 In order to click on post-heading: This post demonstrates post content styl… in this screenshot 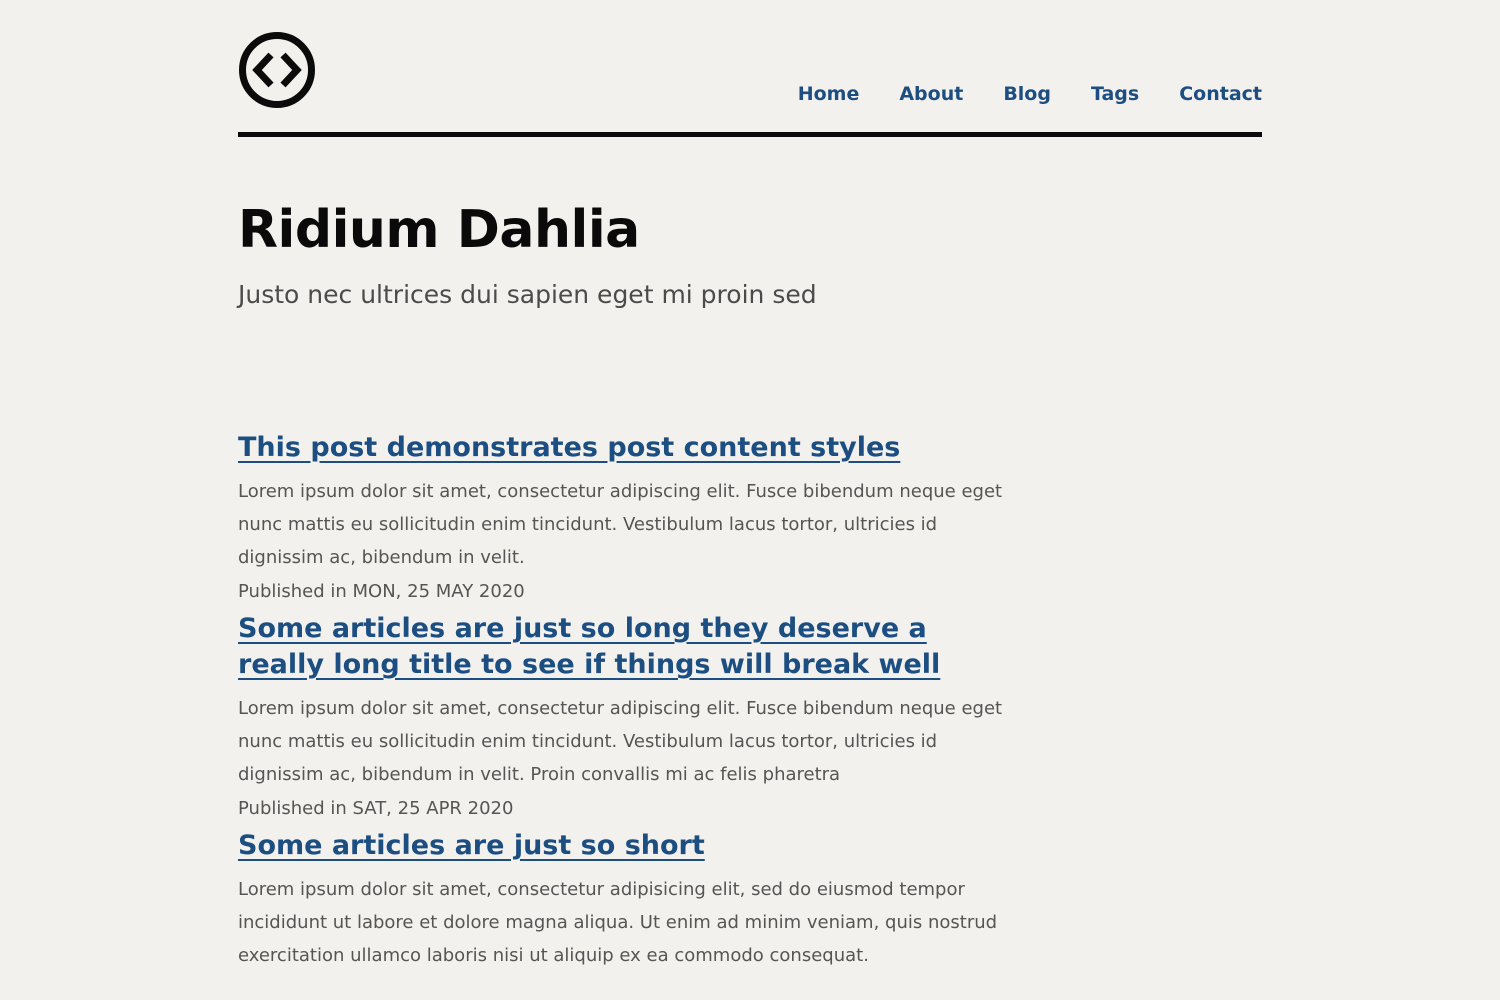, I will do `click(623, 448)`.